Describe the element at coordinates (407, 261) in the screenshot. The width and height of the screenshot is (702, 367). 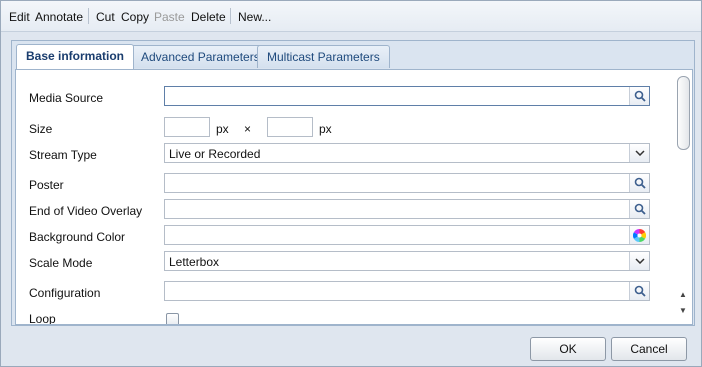
I see `scale-mode-select: Letterbox` at that location.